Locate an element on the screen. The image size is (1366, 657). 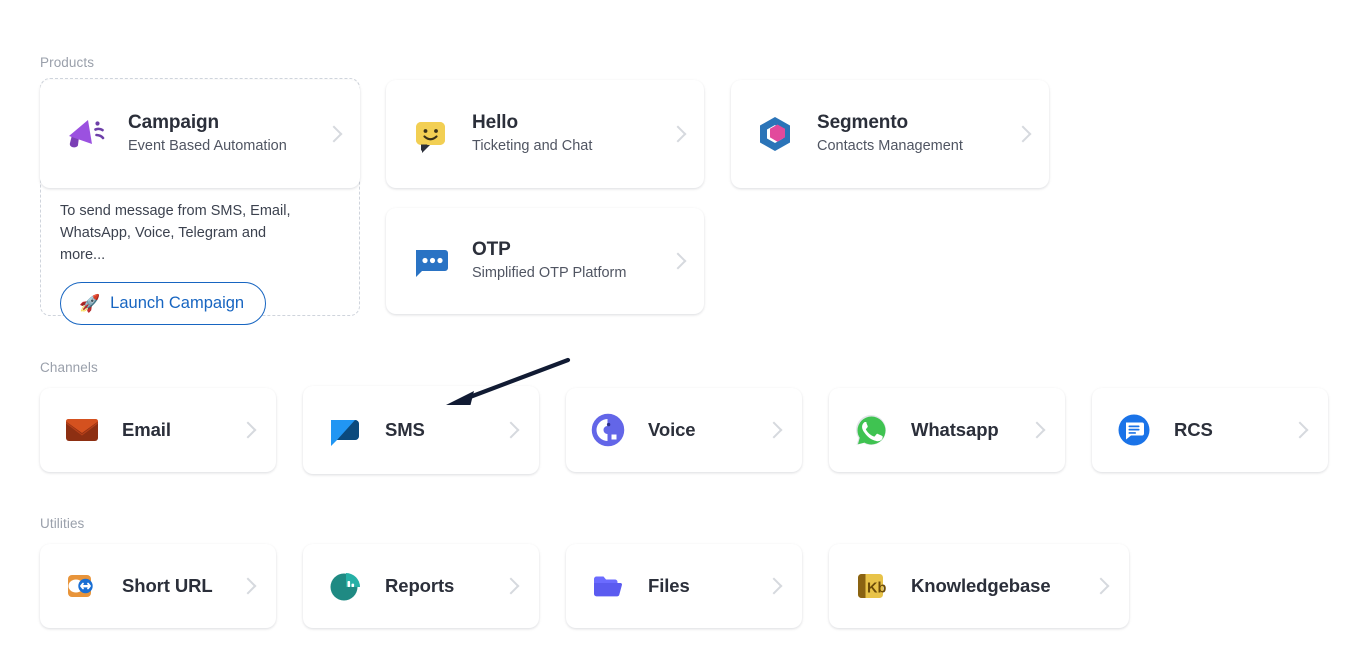
voice-circle-icon is located at coordinates (608, 430).